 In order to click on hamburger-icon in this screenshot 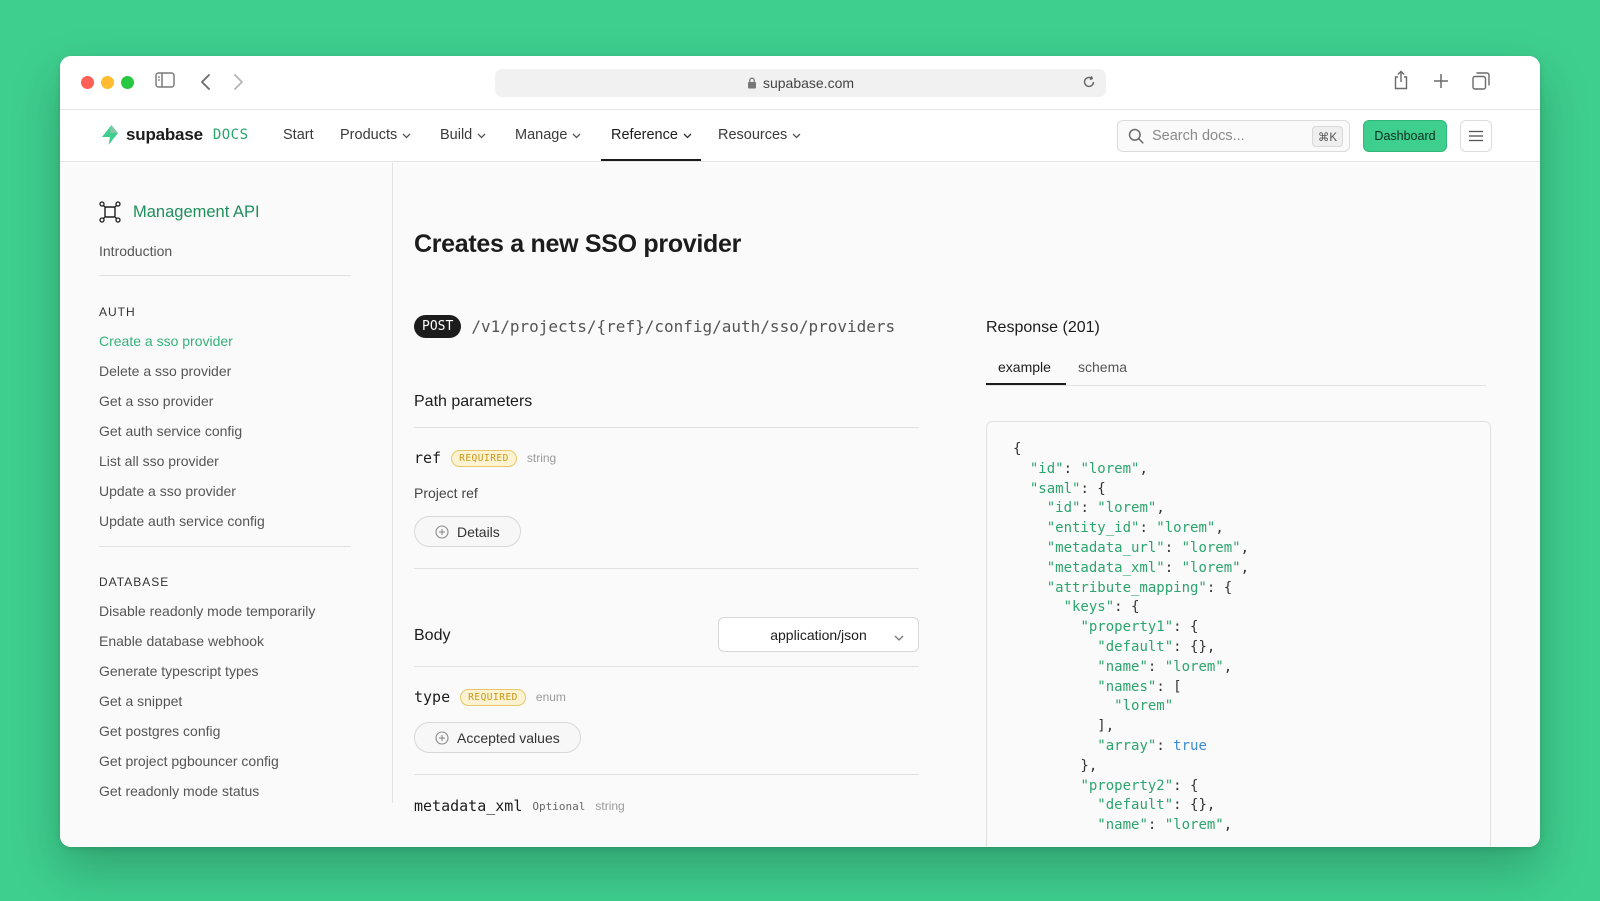, I will do `click(1476, 136)`.